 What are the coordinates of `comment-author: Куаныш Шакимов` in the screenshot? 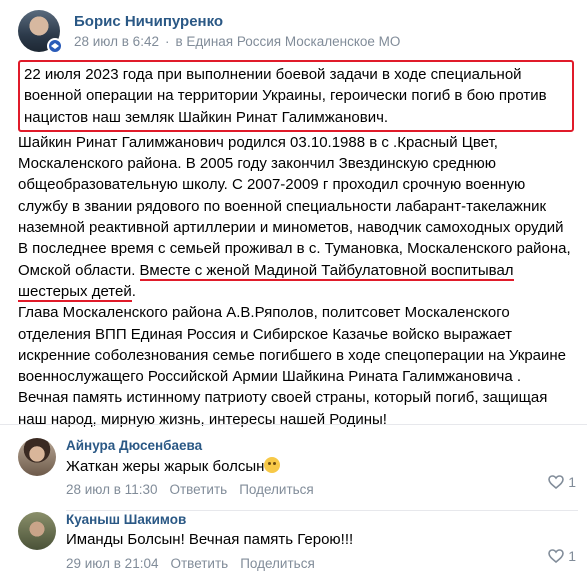 It's located at (126, 519).